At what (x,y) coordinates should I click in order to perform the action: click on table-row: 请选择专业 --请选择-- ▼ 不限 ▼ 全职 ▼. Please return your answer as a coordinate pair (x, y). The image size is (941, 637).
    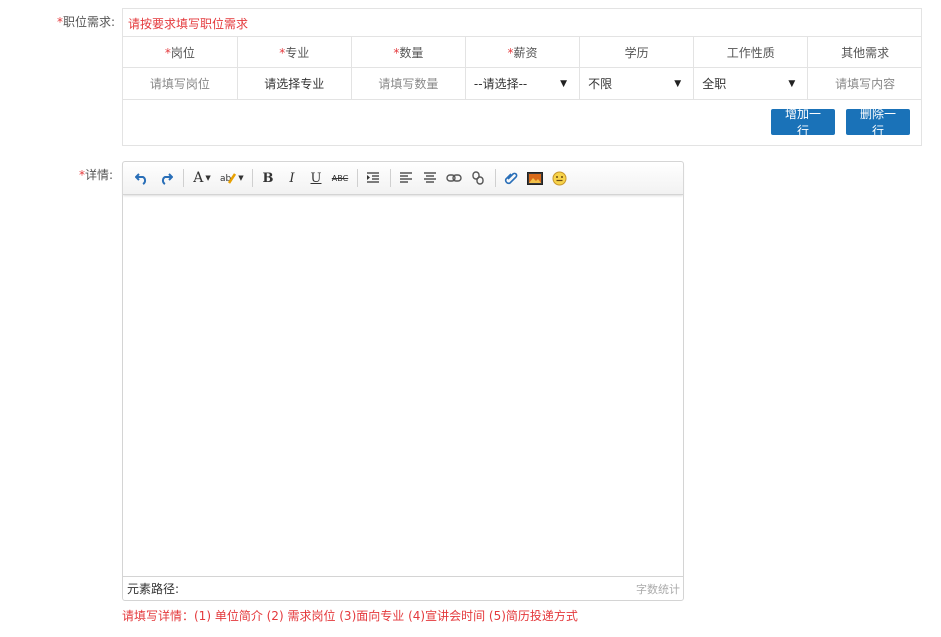
    Looking at the image, I should click on (522, 83).